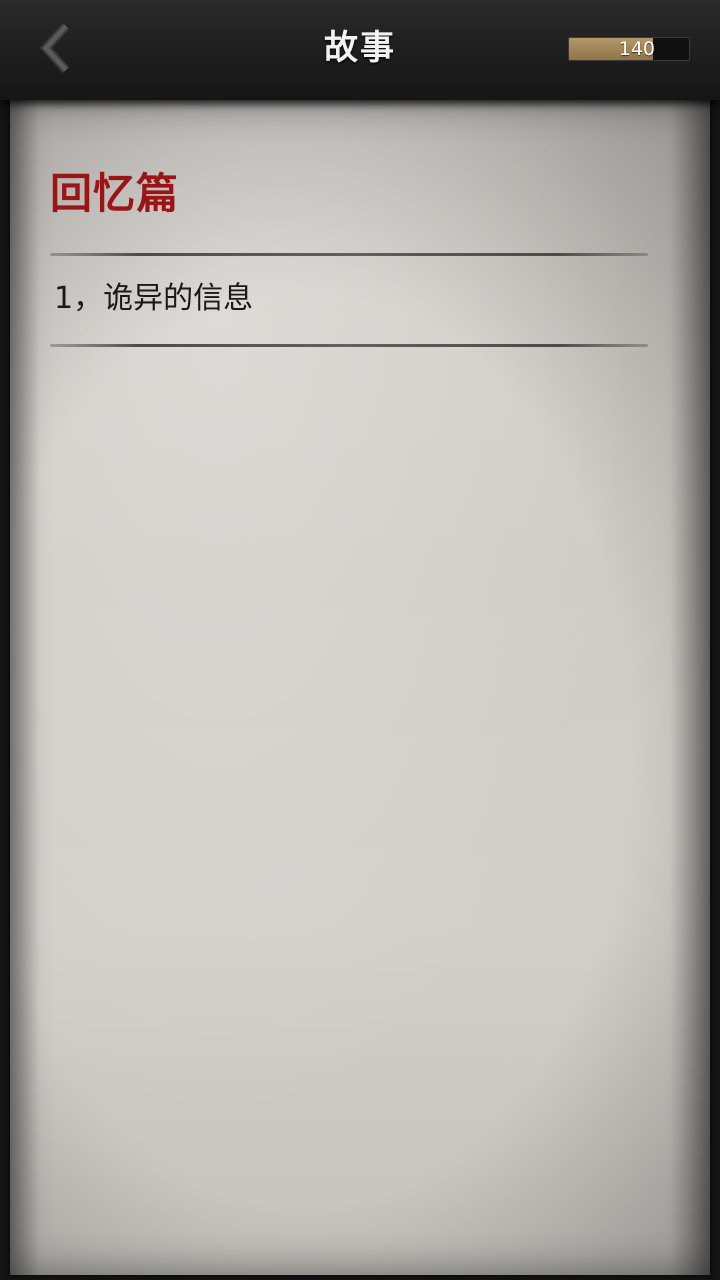 The image size is (720, 1280). What do you see at coordinates (154, 298) in the screenshot?
I see `chapter-label: 1，诡异的信息` at bounding box center [154, 298].